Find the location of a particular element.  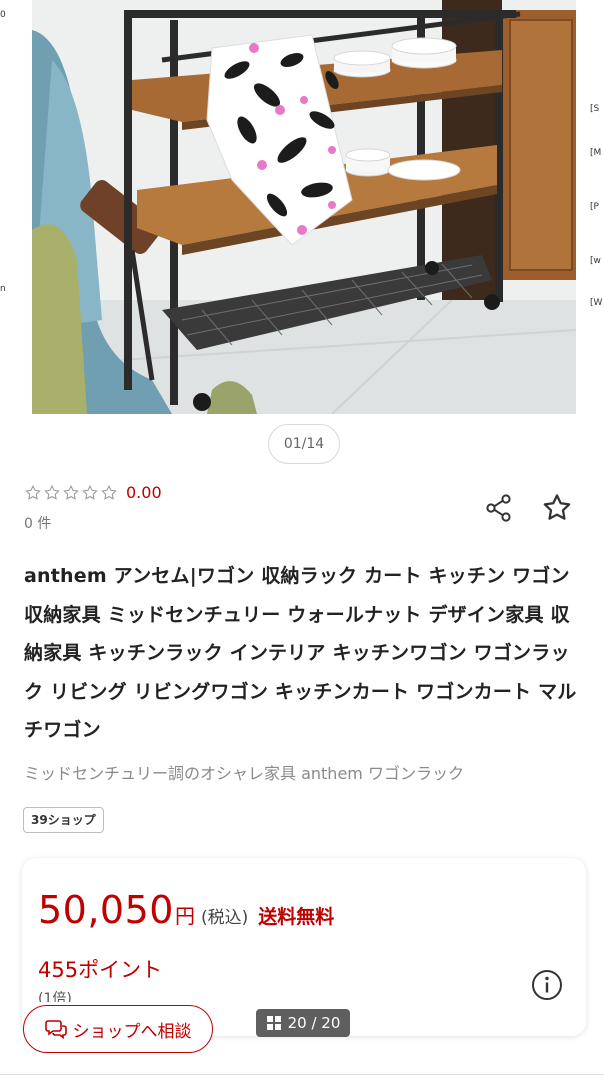

price-row: 50,050 円 (税込) 送料無料 is located at coordinates (186, 910).